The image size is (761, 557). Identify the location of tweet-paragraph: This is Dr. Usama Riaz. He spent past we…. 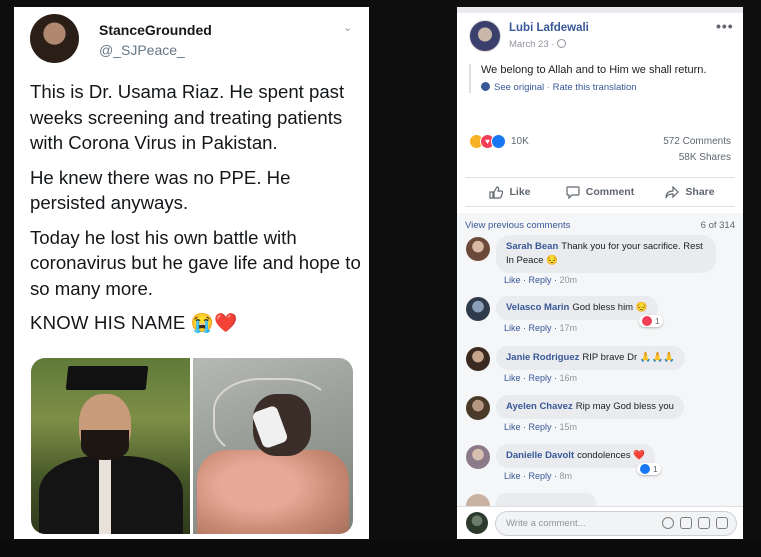
(187, 117).